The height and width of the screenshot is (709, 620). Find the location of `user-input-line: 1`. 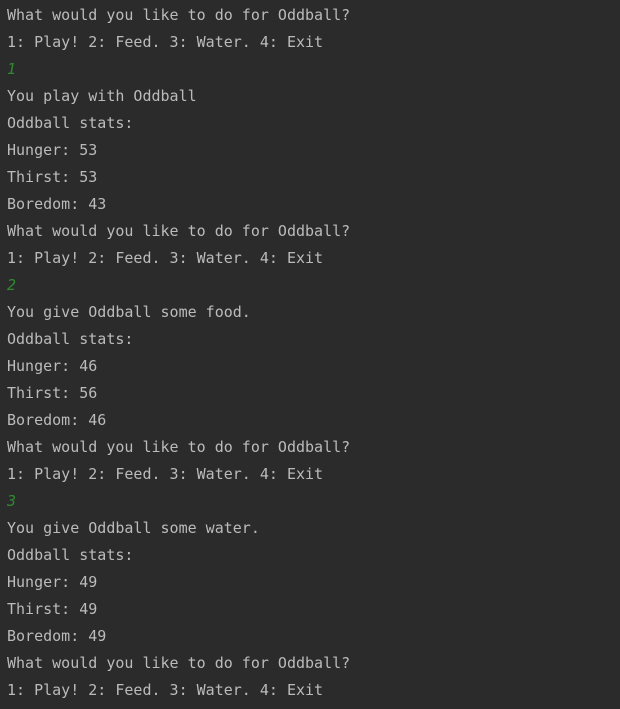

user-input-line: 1 is located at coordinates (12, 69).